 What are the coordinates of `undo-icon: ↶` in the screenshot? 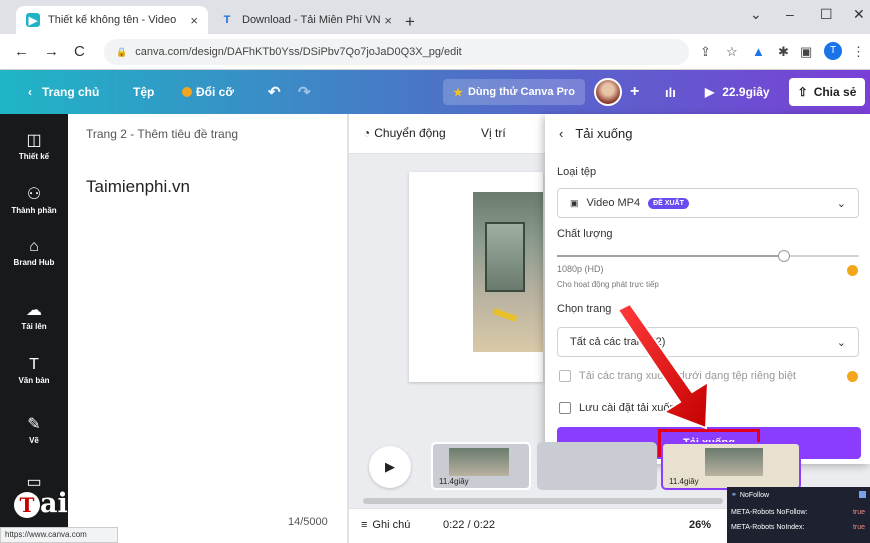 It's located at (274, 92).